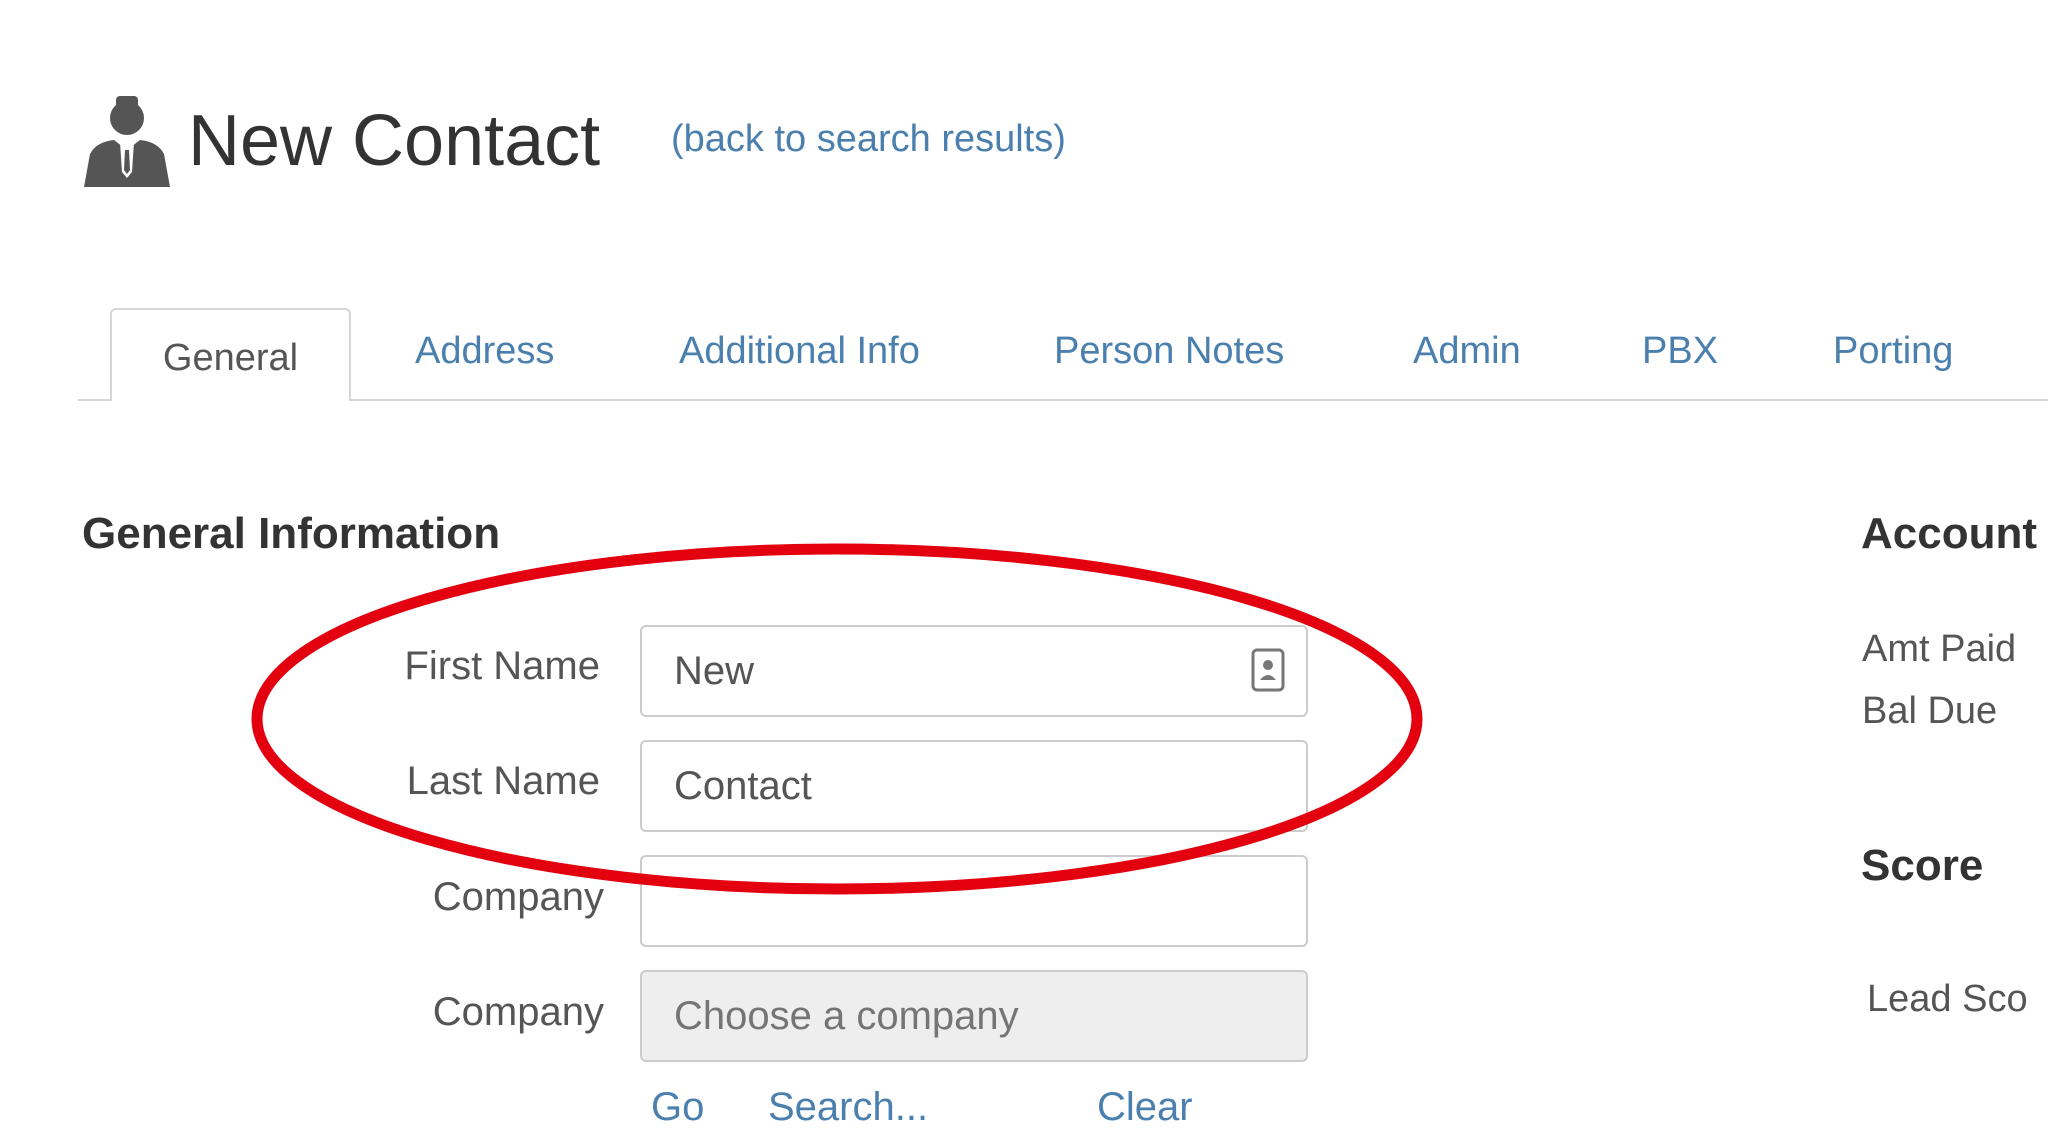 Image resolution: width=2048 pixels, height=1136 pixels. I want to click on last-name-label: Last Name, so click(503, 781).